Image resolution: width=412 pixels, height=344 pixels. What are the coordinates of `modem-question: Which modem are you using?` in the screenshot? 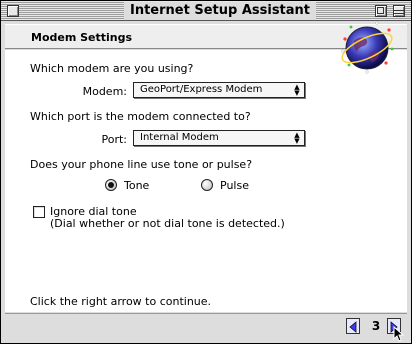 It's located at (112, 68).